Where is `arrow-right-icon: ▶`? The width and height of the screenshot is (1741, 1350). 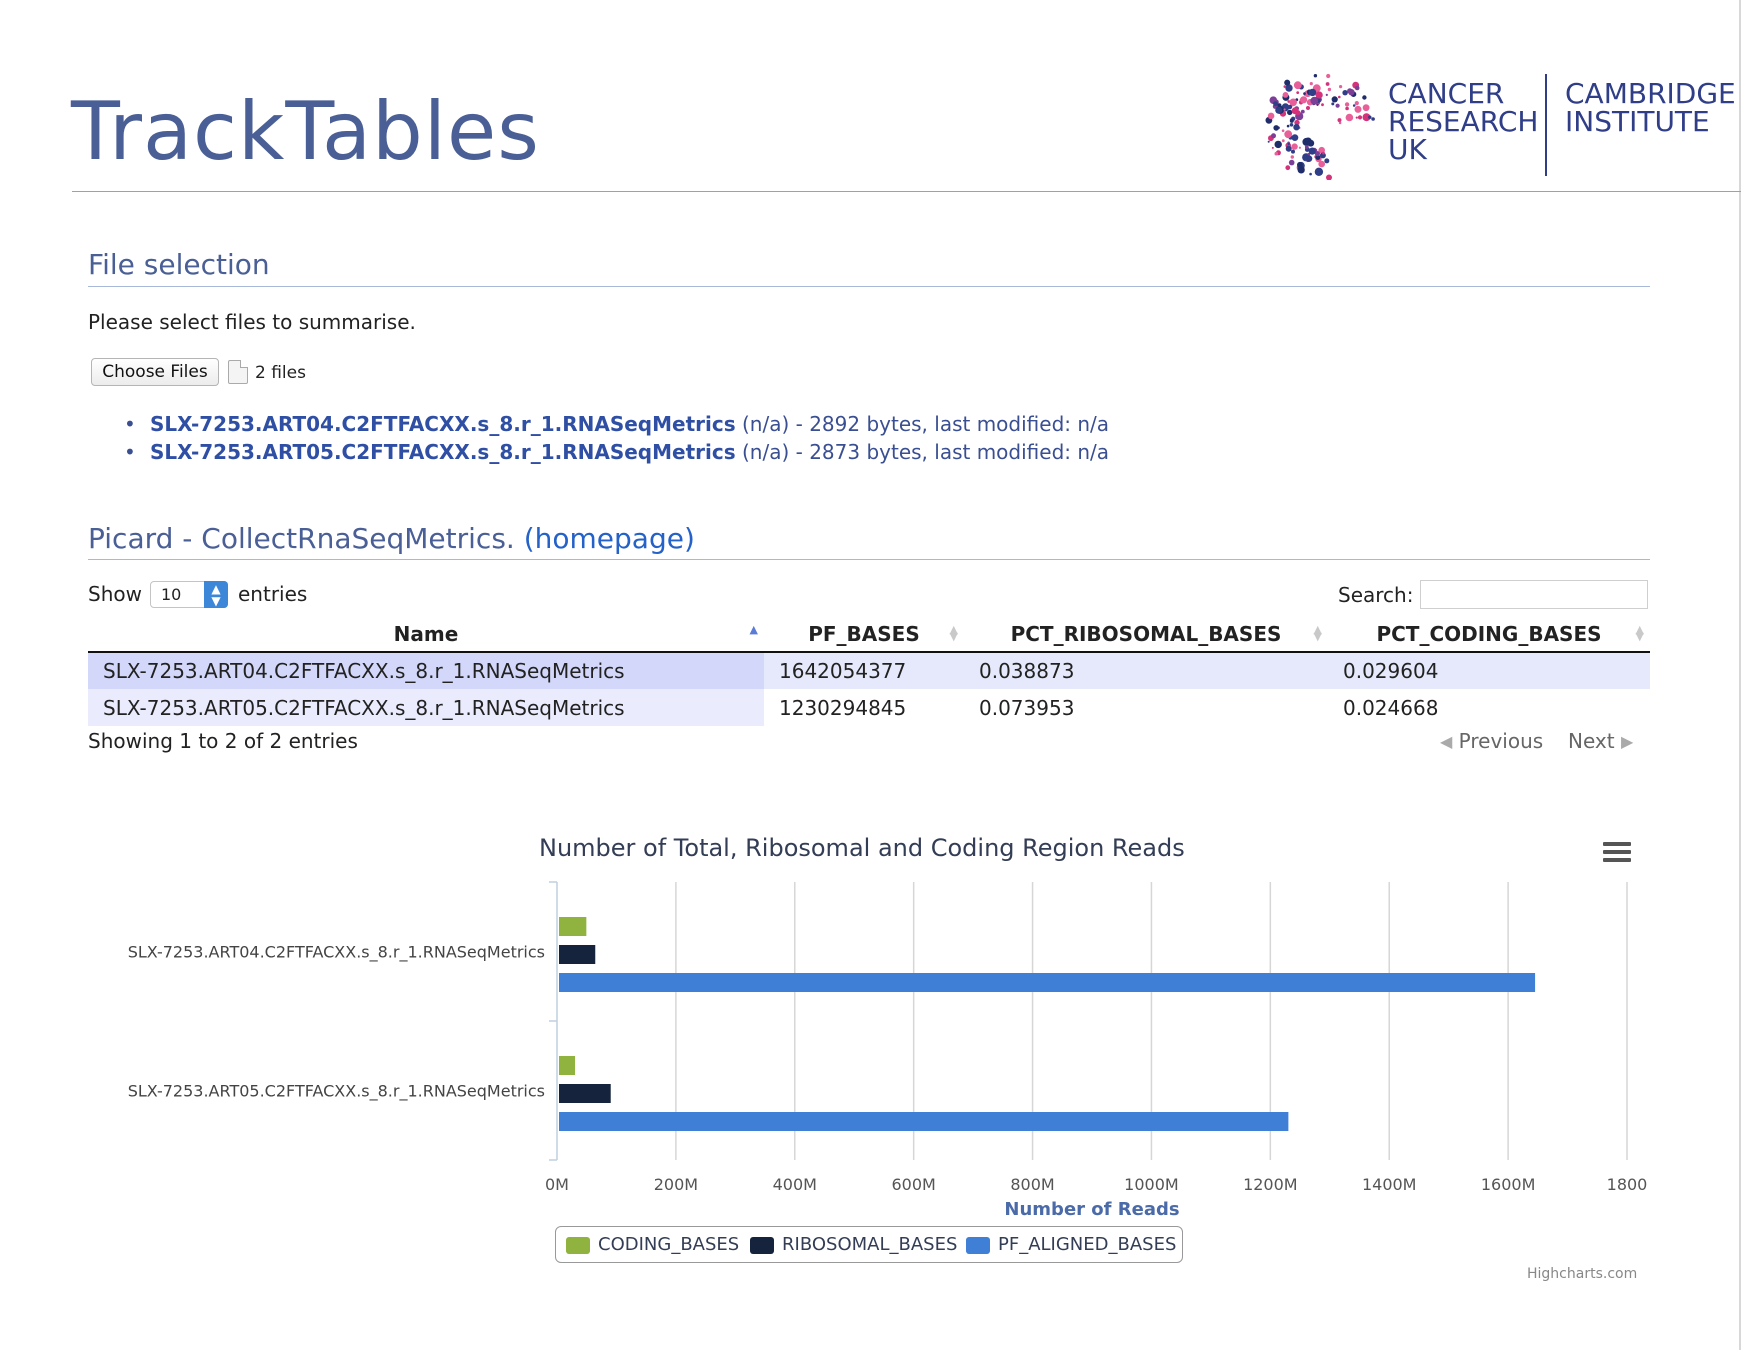 arrow-right-icon: ▶ is located at coordinates (1627, 741).